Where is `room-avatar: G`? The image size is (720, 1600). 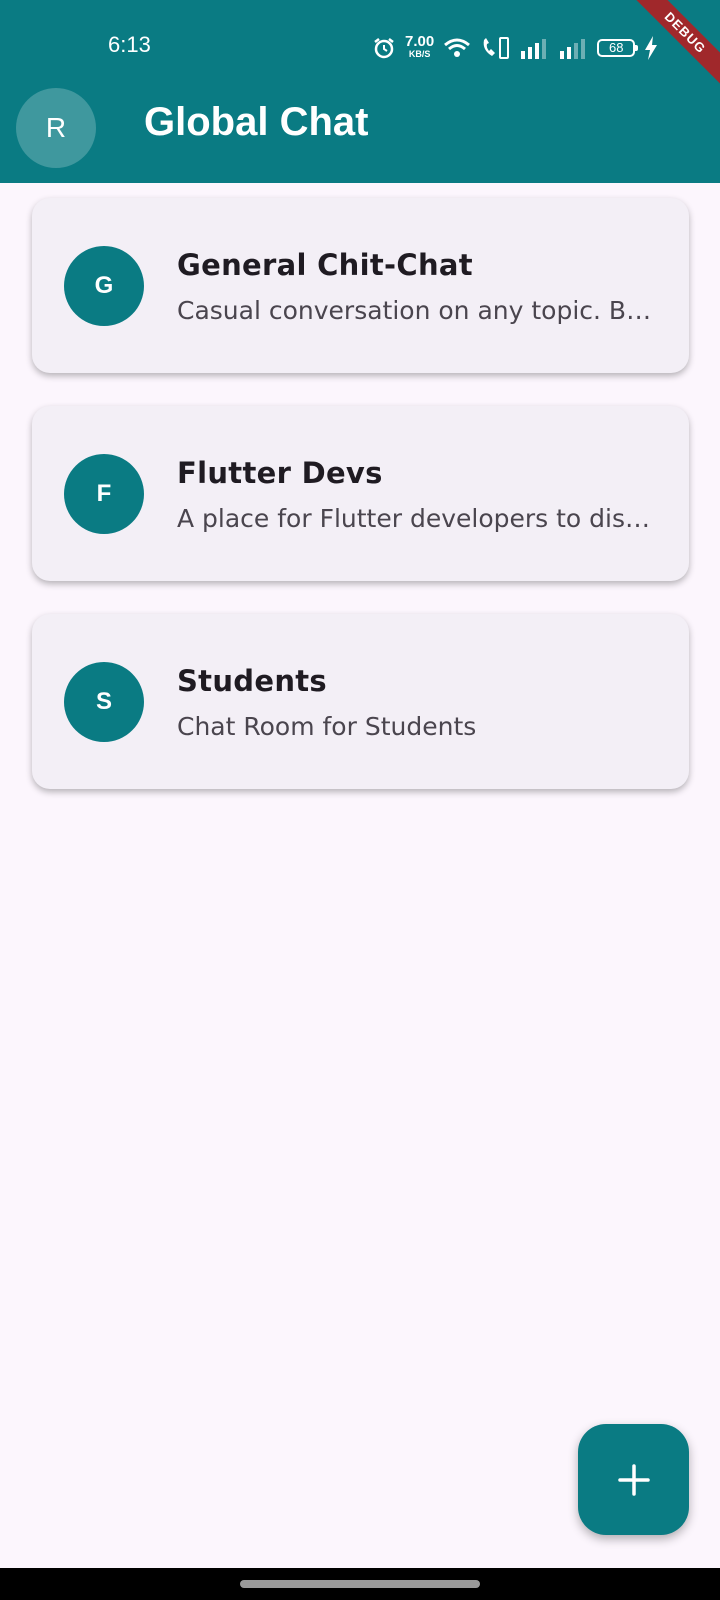 room-avatar: G is located at coordinates (104, 286).